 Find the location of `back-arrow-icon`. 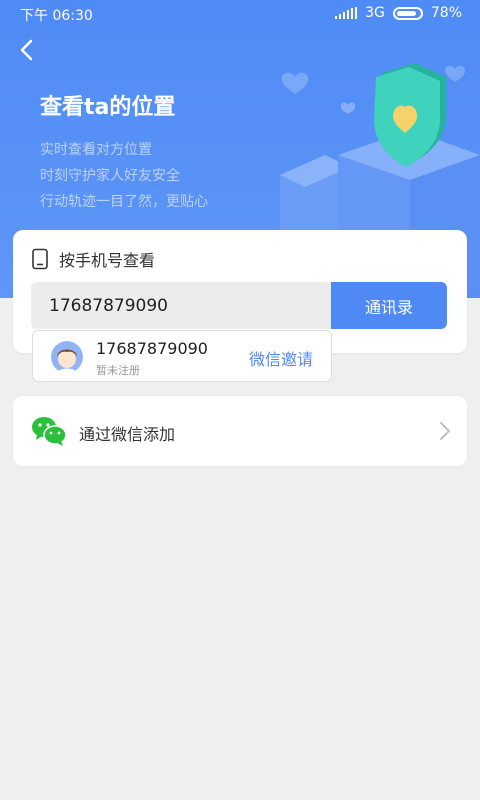

back-arrow-icon is located at coordinates (26, 50).